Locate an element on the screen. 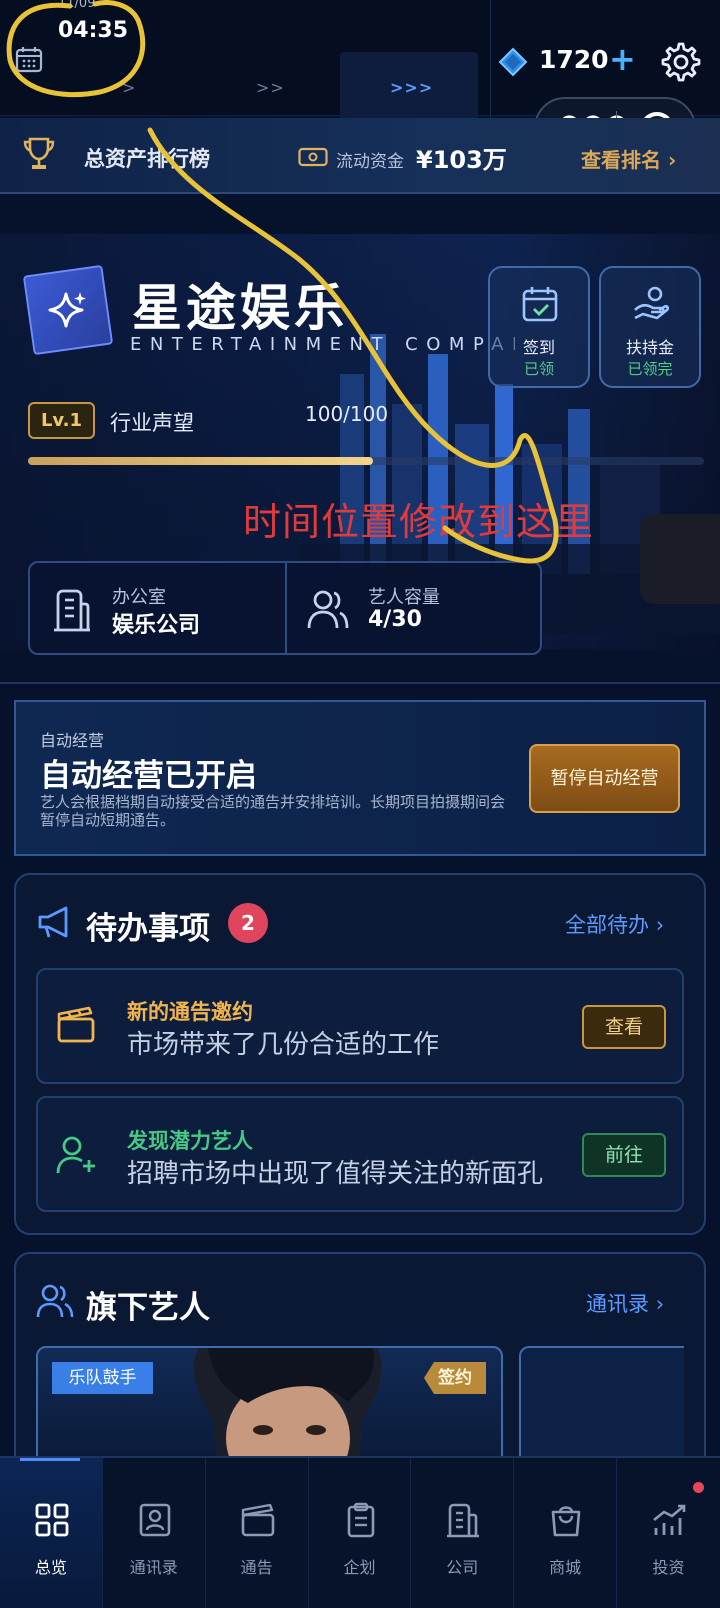 Image resolution: width=720 pixels, height=1608 pixels. todo-count-badge: 2 is located at coordinates (248, 923).